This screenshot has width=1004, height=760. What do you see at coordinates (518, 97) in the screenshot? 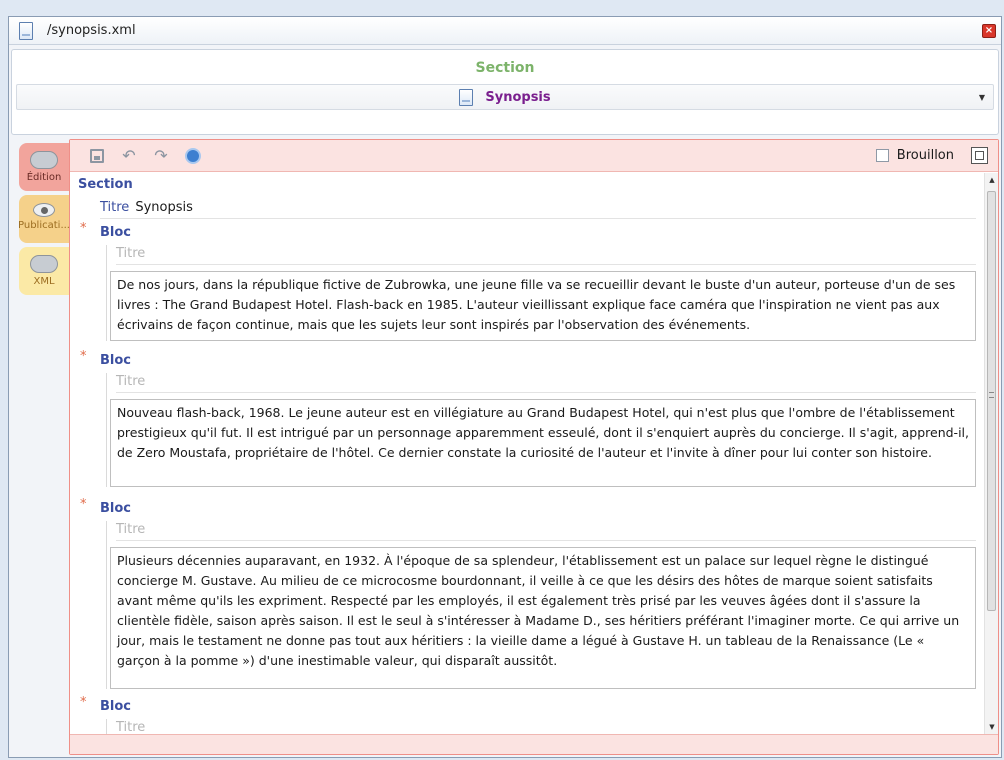
I see `selected-section-label: Synopsis` at bounding box center [518, 97].